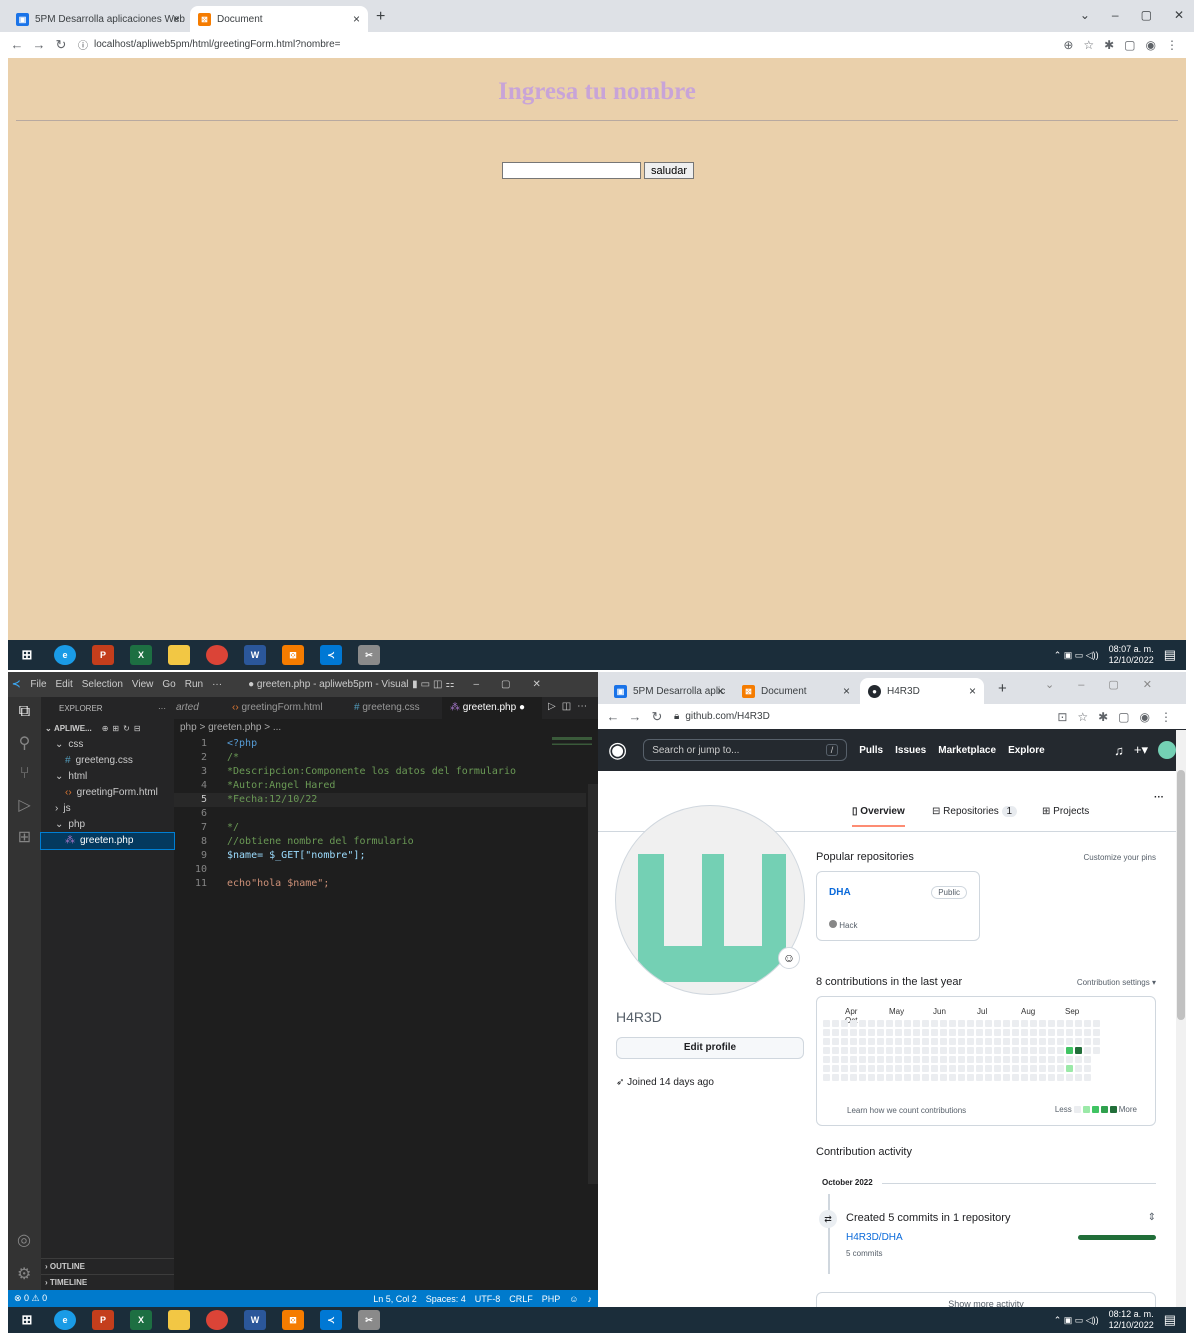 Image resolution: width=1194 pixels, height=1333 pixels. I want to click on maximize-button: ▢, so click(1146, 15).